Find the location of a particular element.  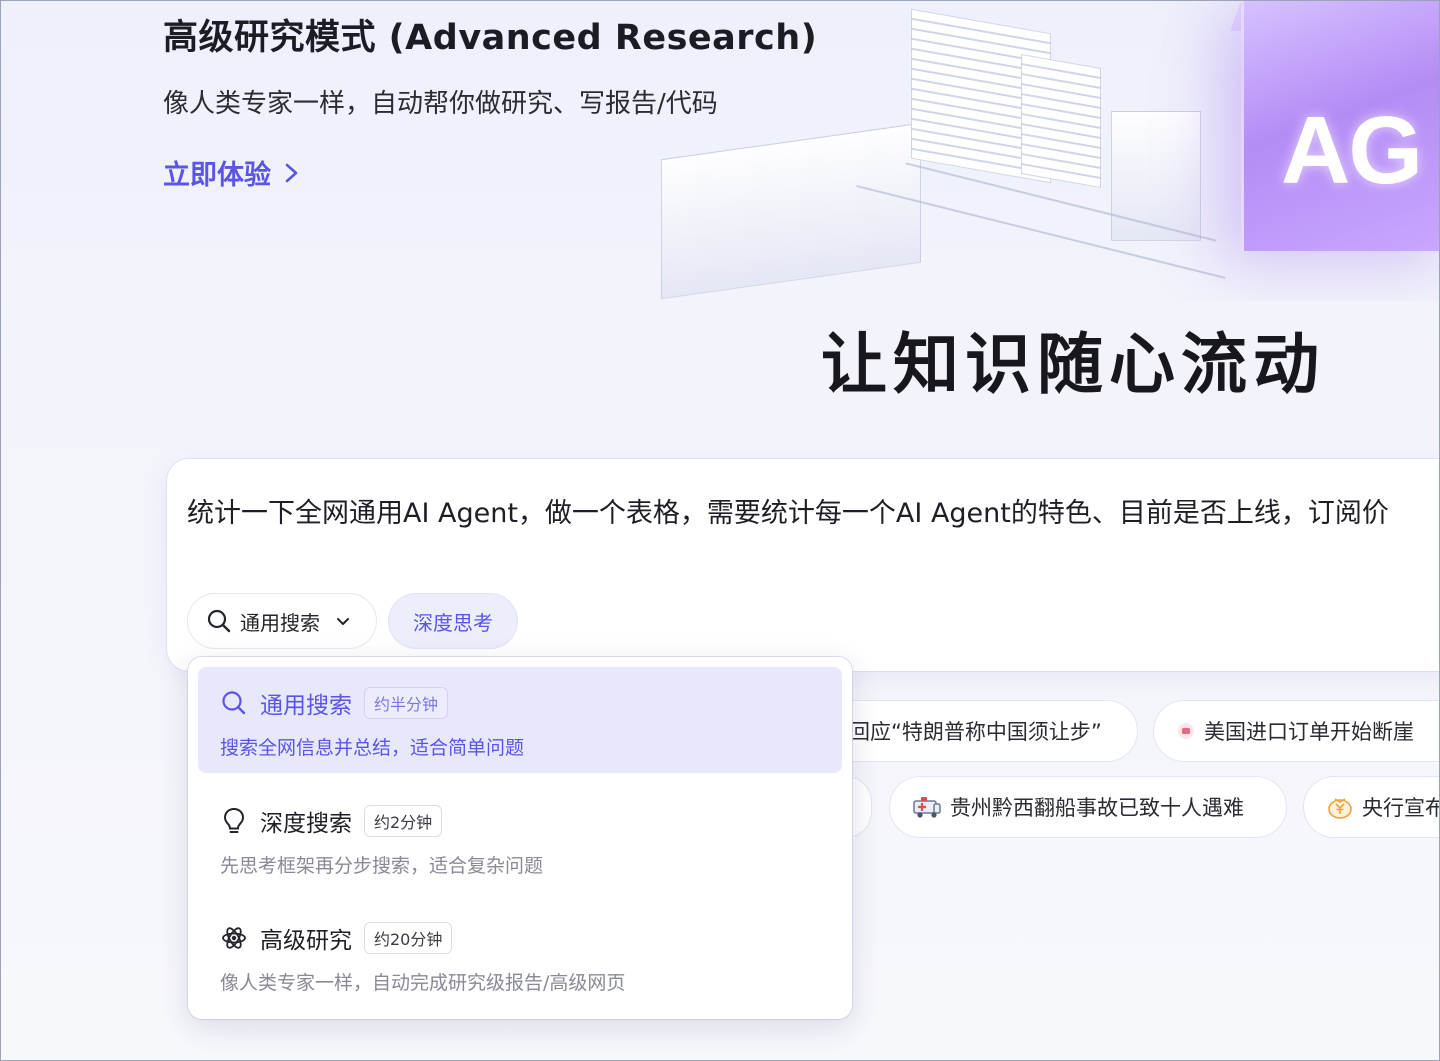

search-mode-select: 通用搜索 is located at coordinates (282, 621).